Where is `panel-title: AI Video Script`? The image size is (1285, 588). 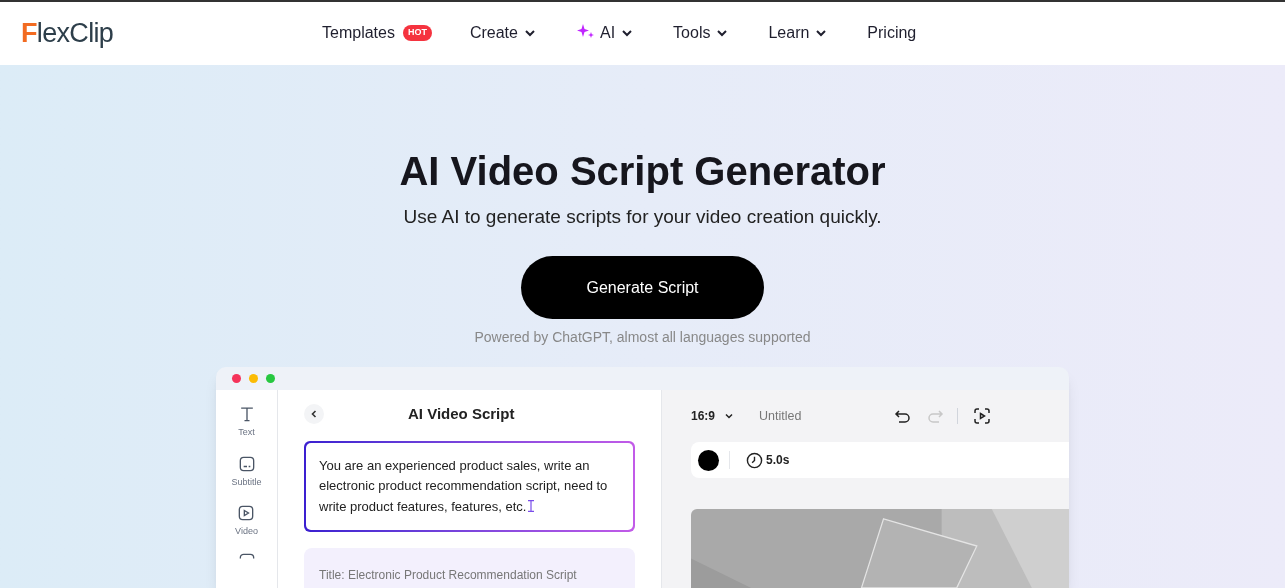 panel-title: AI Video Script is located at coordinates (461, 414).